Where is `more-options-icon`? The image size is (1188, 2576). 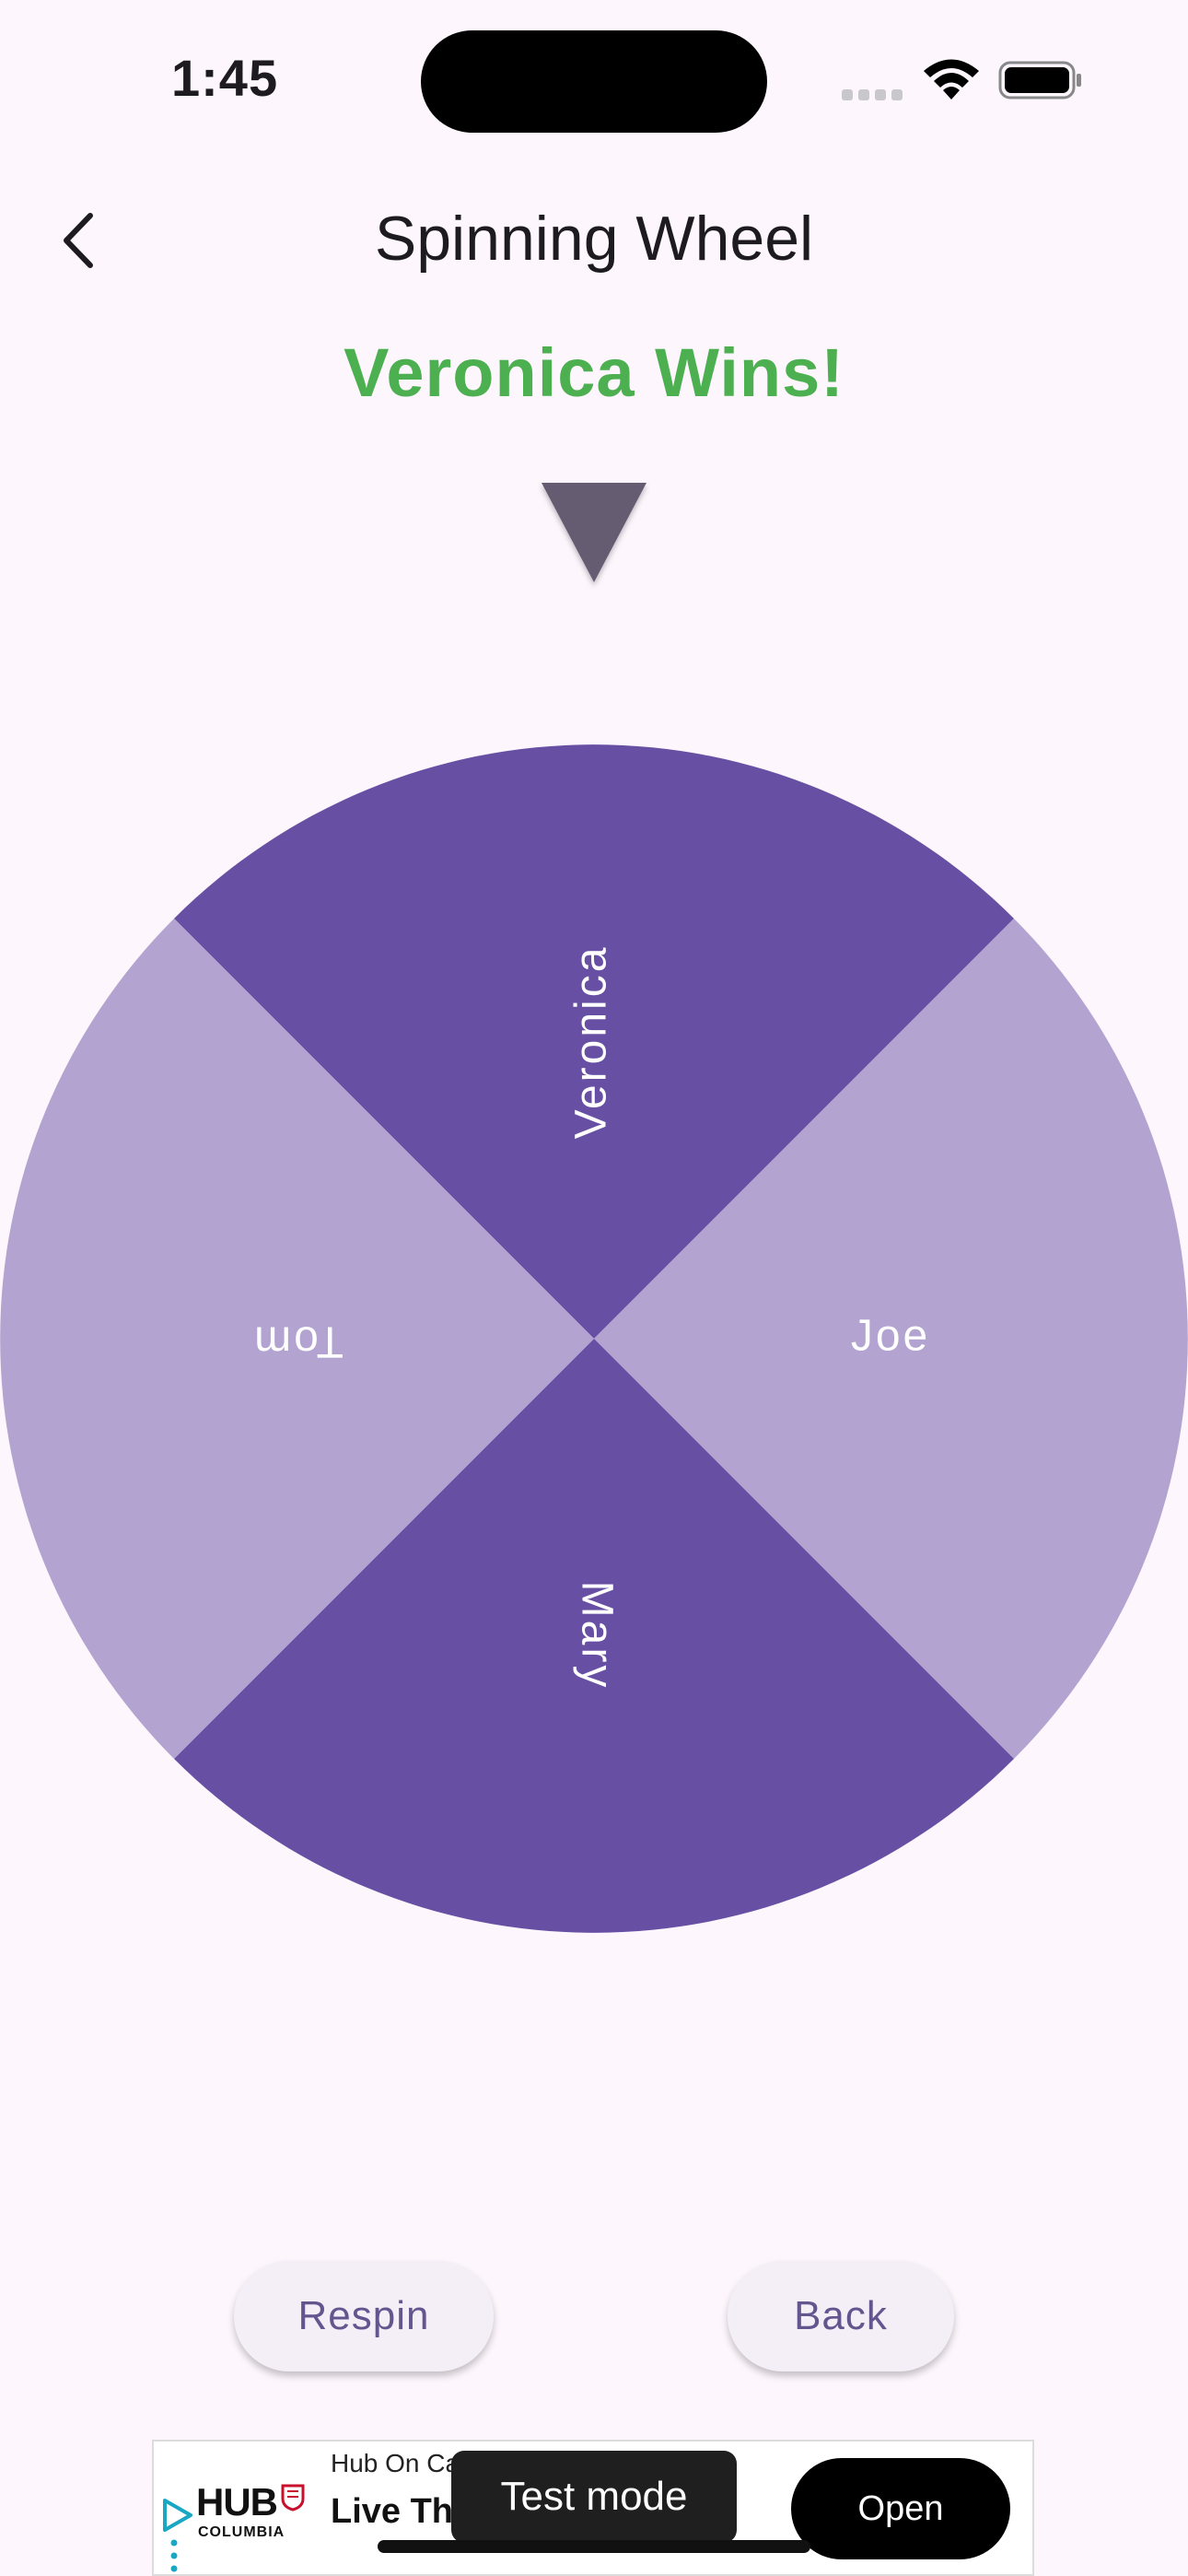 more-options-icon is located at coordinates (174, 2555).